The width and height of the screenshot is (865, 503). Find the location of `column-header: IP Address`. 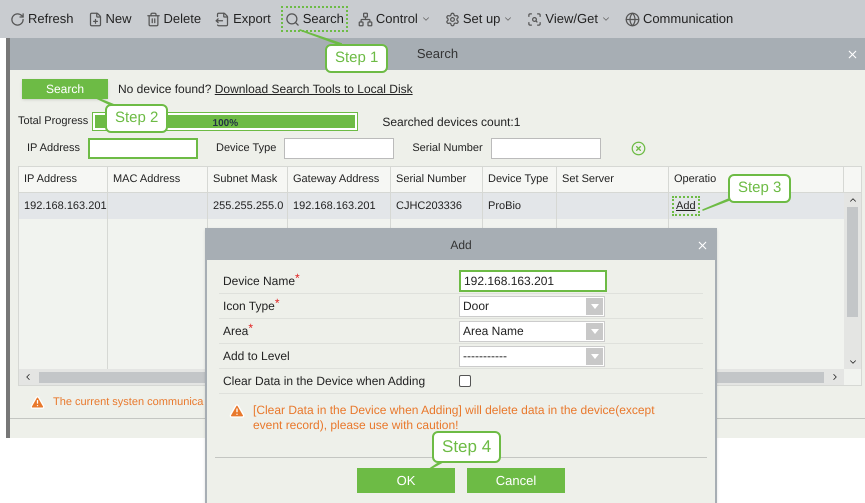

column-header: IP Address is located at coordinates (63, 179).